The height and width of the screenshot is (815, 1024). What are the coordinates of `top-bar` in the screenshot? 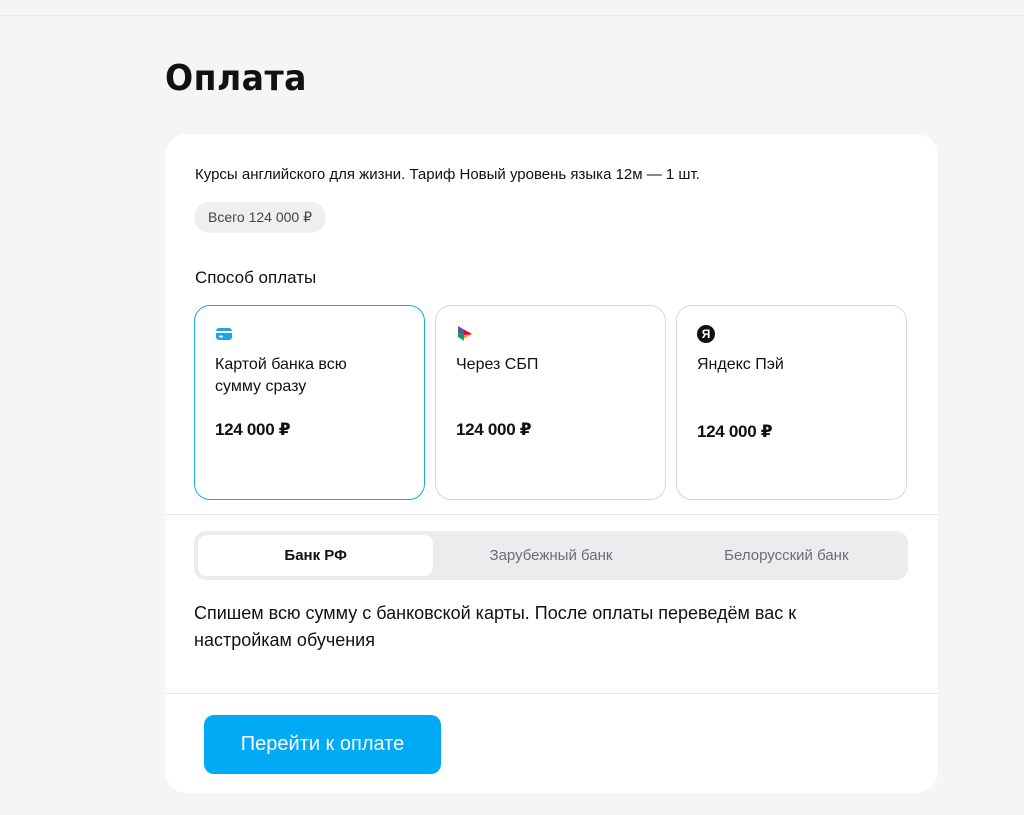 It's located at (512, 8).